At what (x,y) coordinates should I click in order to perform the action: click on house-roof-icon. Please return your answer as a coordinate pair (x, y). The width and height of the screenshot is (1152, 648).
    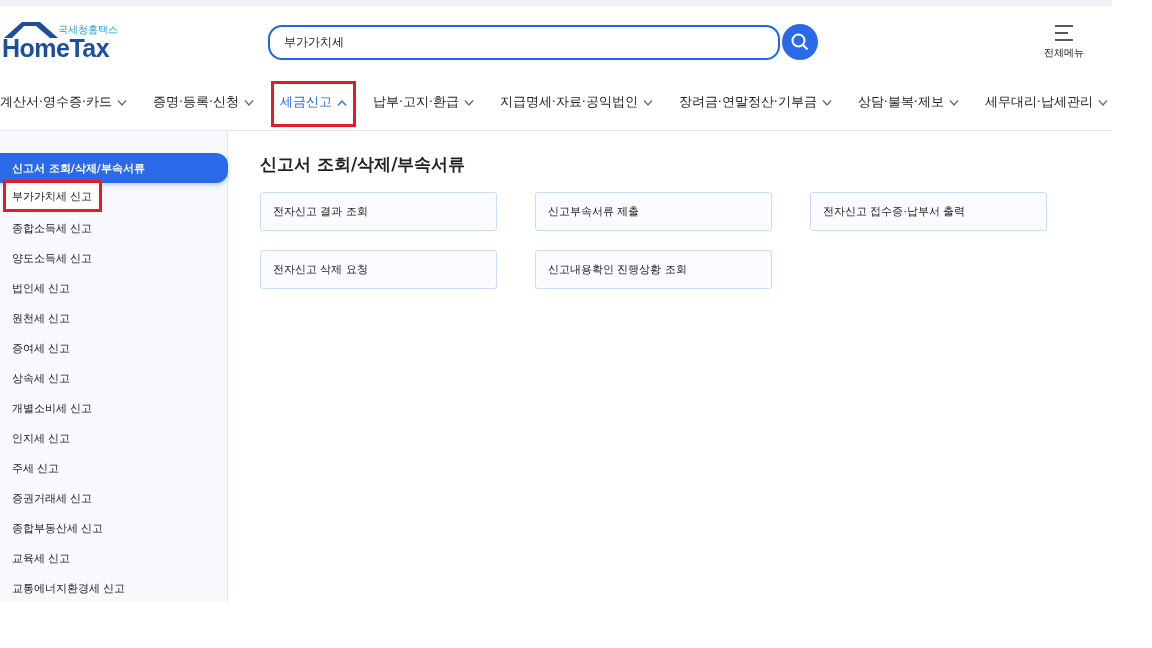
    Looking at the image, I should click on (30, 30).